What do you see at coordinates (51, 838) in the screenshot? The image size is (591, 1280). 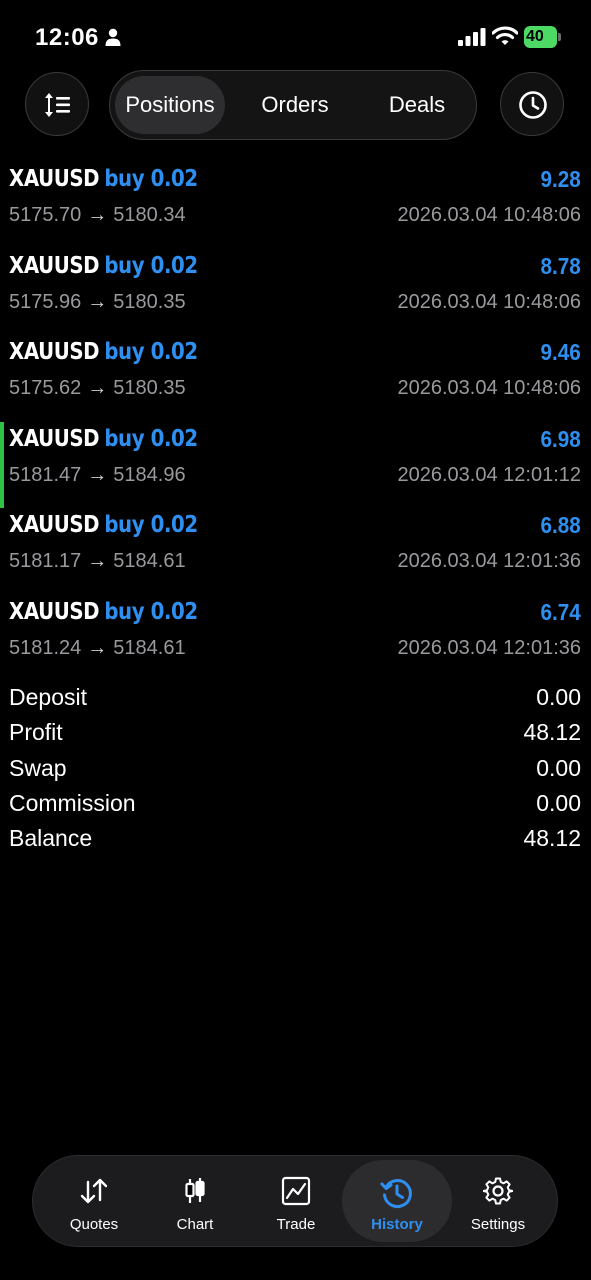 I see `summary-label: Balance` at bounding box center [51, 838].